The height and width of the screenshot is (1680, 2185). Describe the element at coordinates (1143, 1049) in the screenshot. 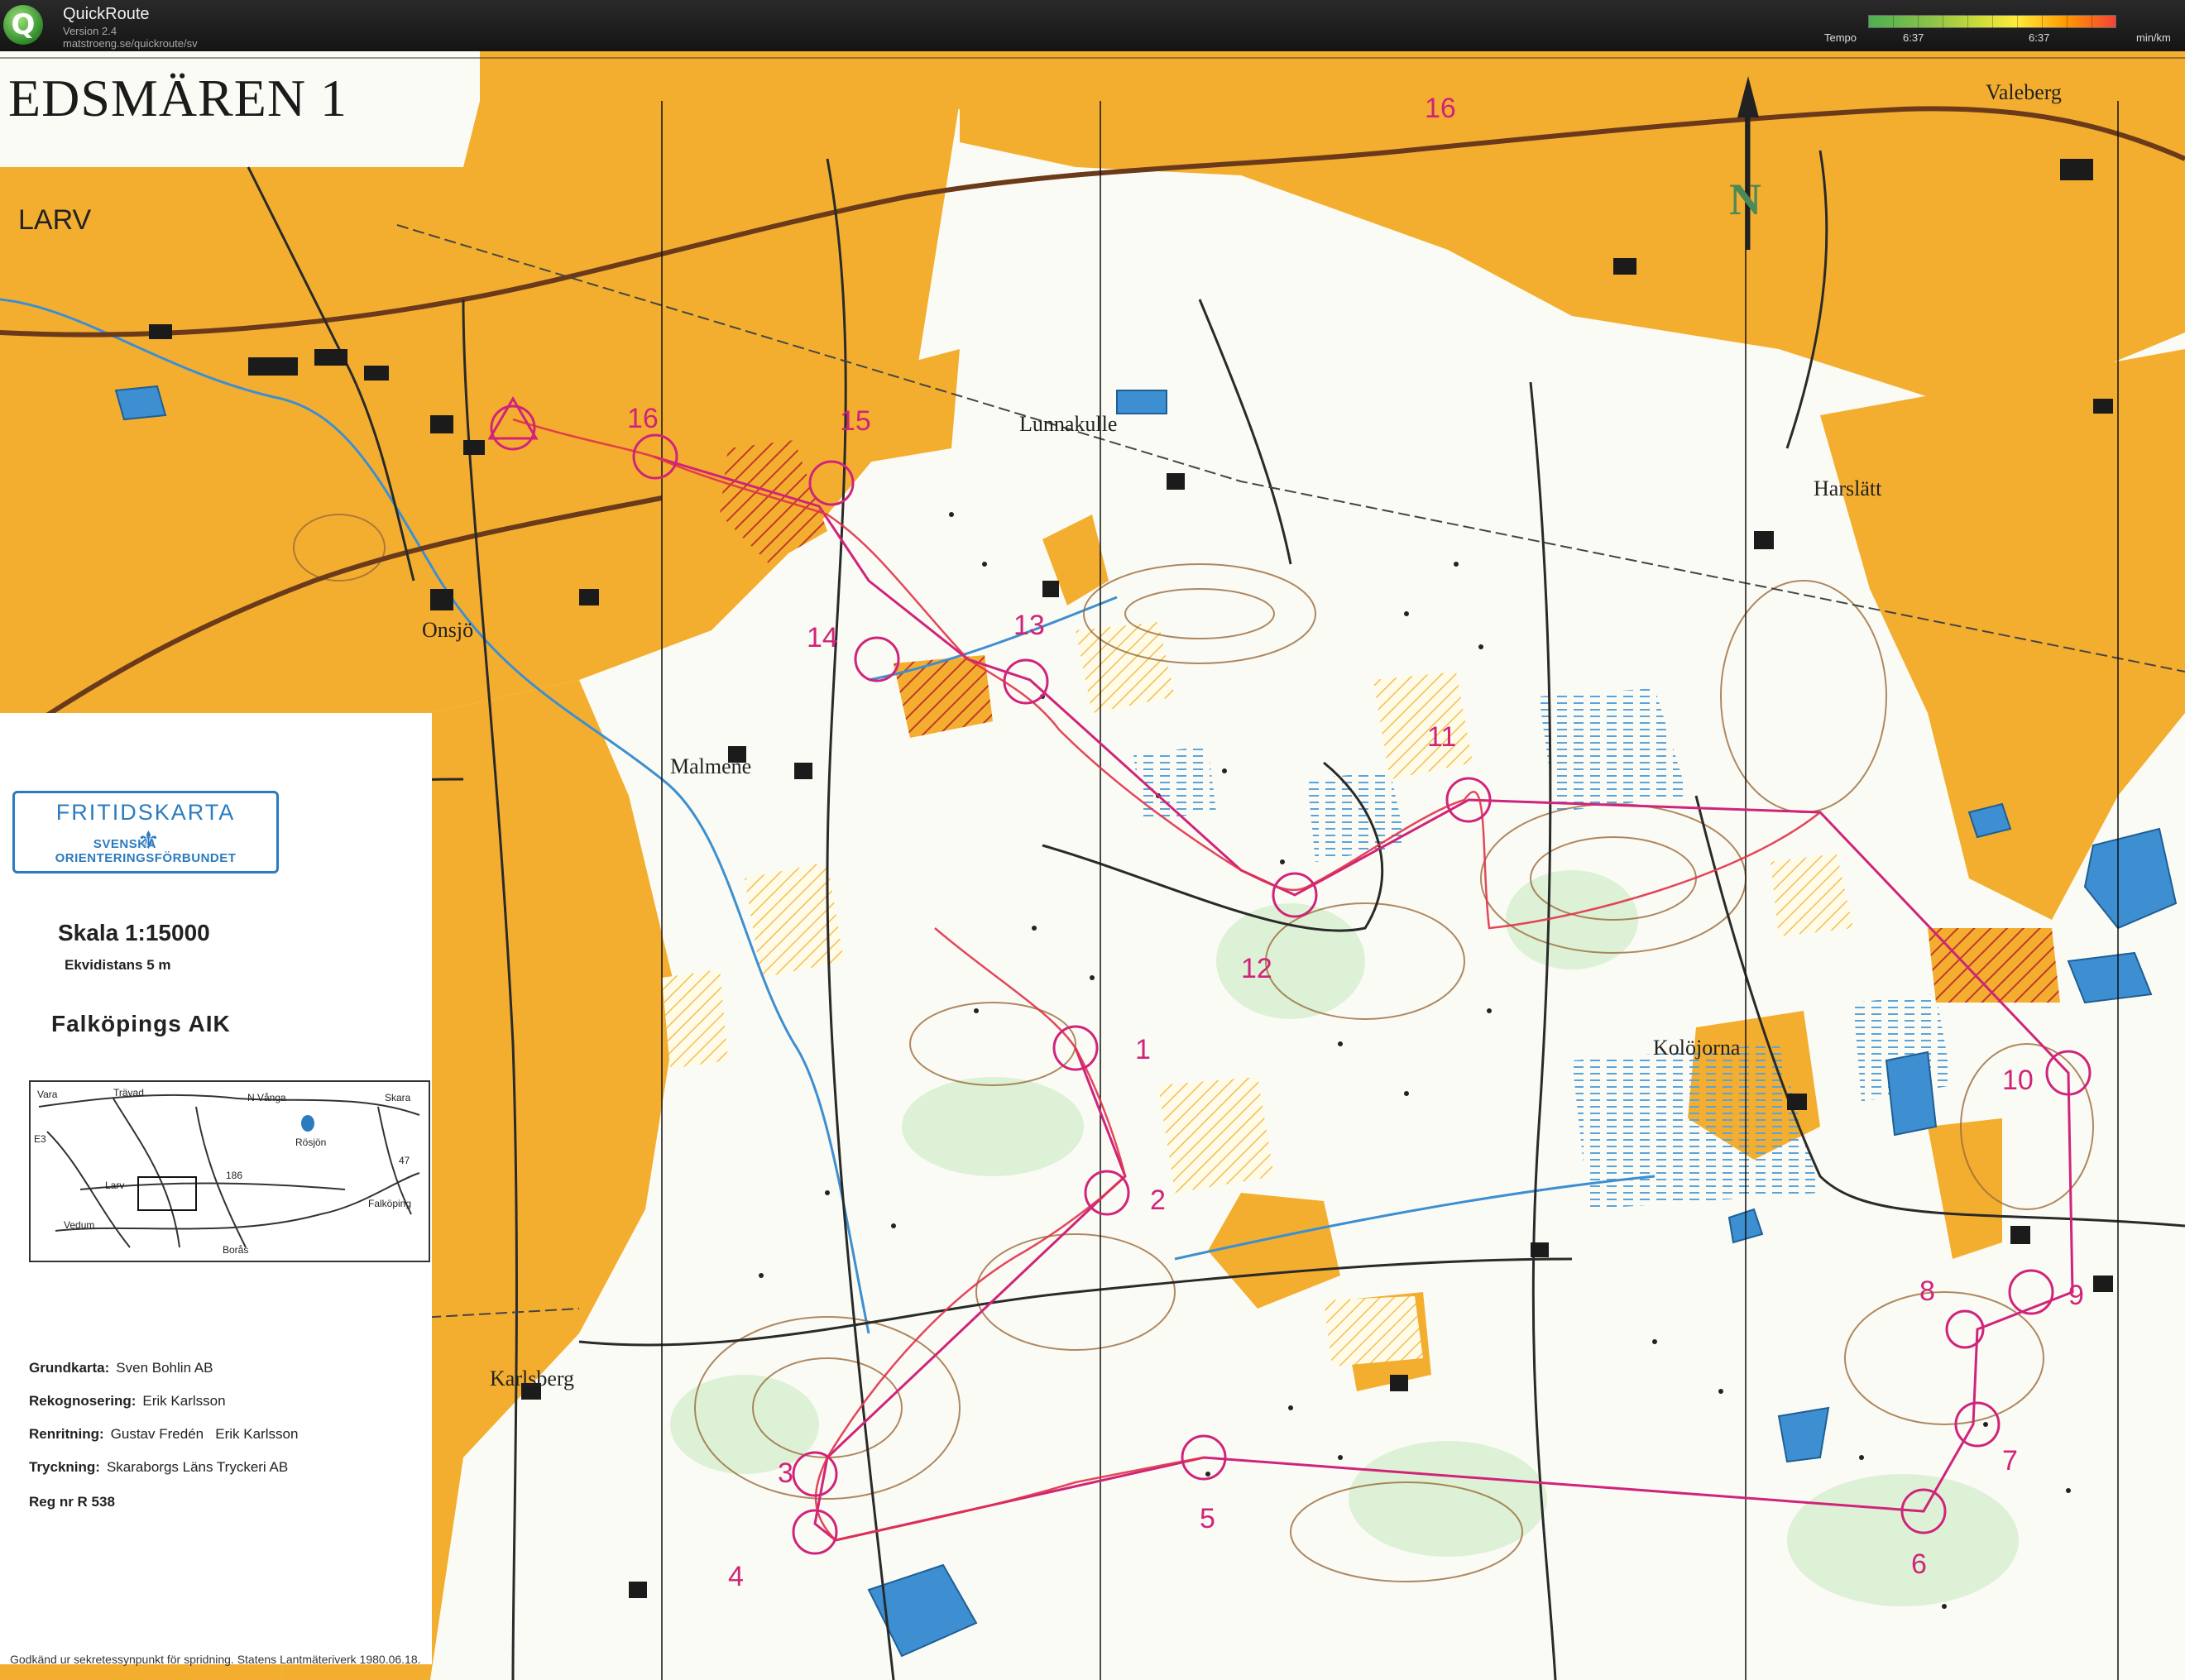

I see `control-number-1: 1` at that location.